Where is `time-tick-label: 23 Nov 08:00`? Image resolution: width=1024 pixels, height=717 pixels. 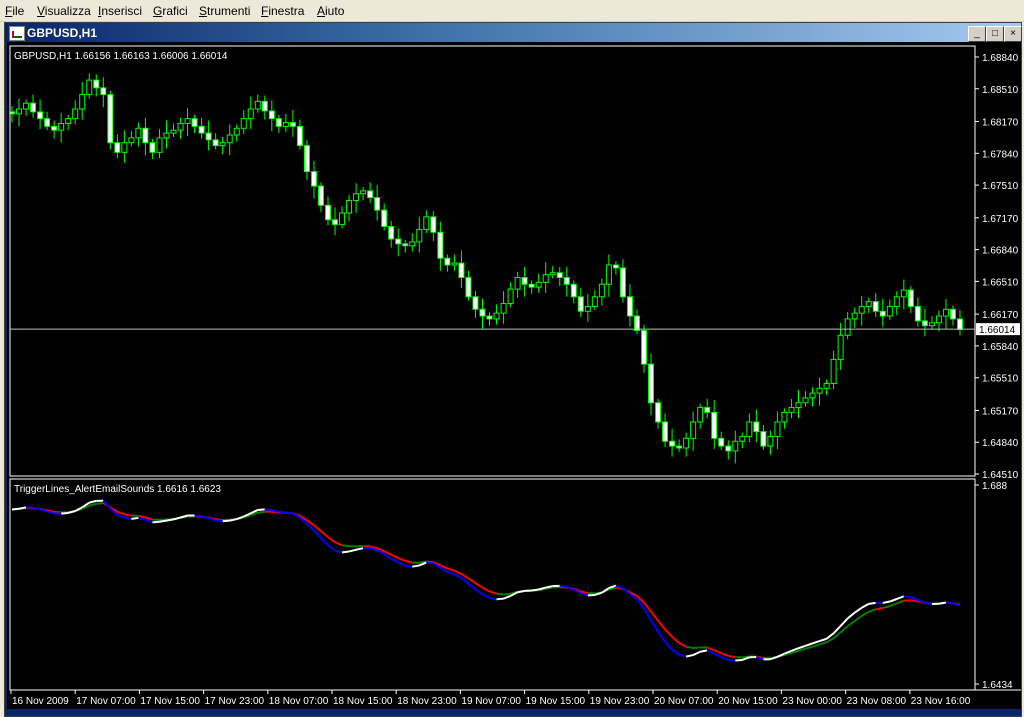 time-tick-label: 23 Nov 08:00 is located at coordinates (877, 701).